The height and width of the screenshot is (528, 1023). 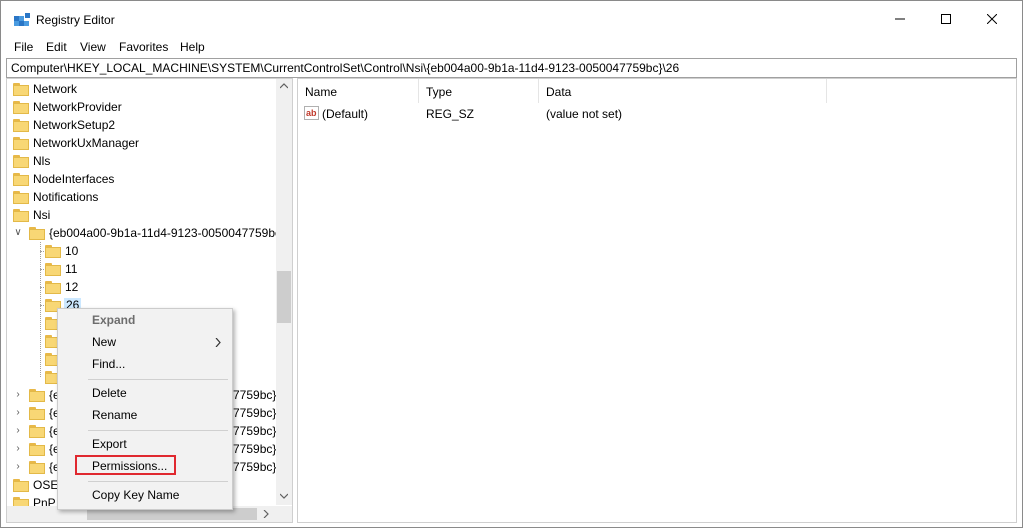 I want to click on menu-item-copy-key-name: Copy Key Name, so click(x=145, y=495).